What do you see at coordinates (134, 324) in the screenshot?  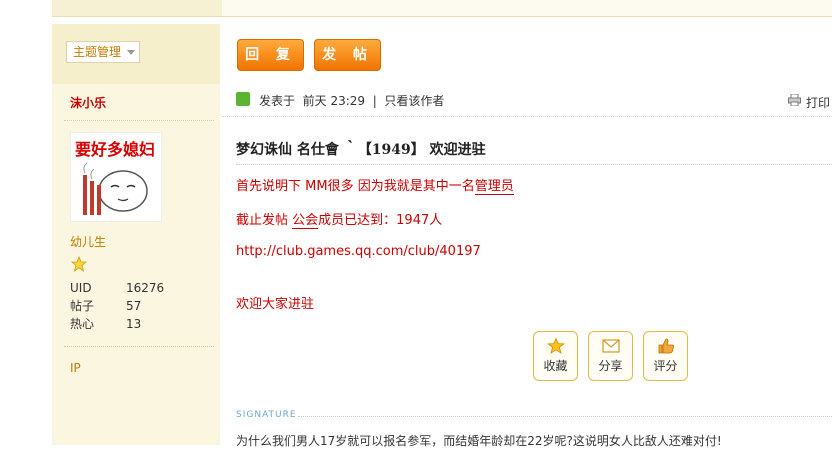 I see `stat-value: 13` at bounding box center [134, 324].